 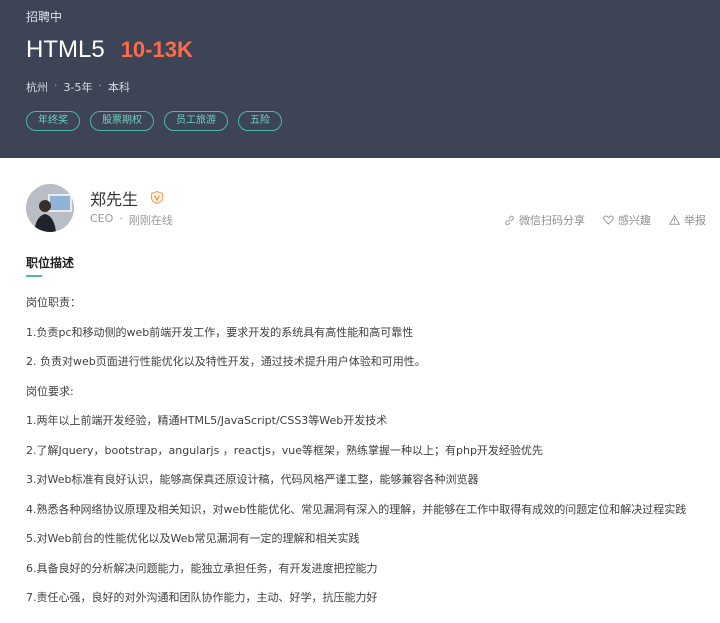 What do you see at coordinates (157, 197) in the screenshot?
I see `verified-badge-icon` at bounding box center [157, 197].